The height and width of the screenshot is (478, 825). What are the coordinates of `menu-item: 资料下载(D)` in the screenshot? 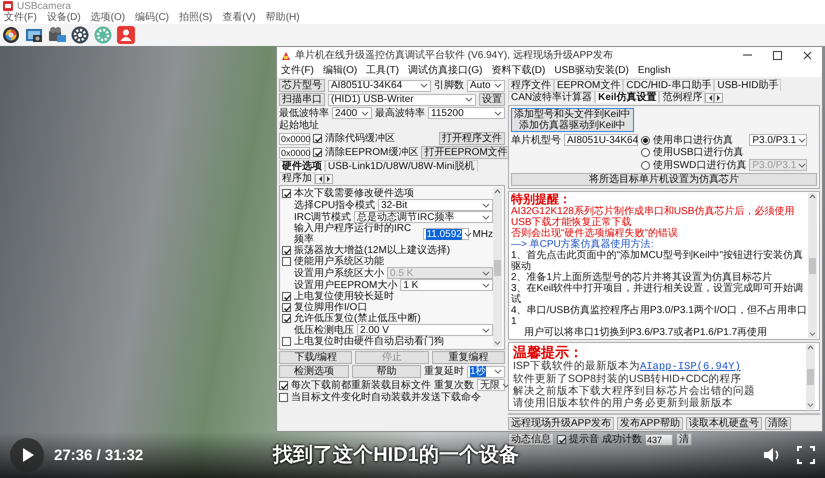 It's located at (518, 70).